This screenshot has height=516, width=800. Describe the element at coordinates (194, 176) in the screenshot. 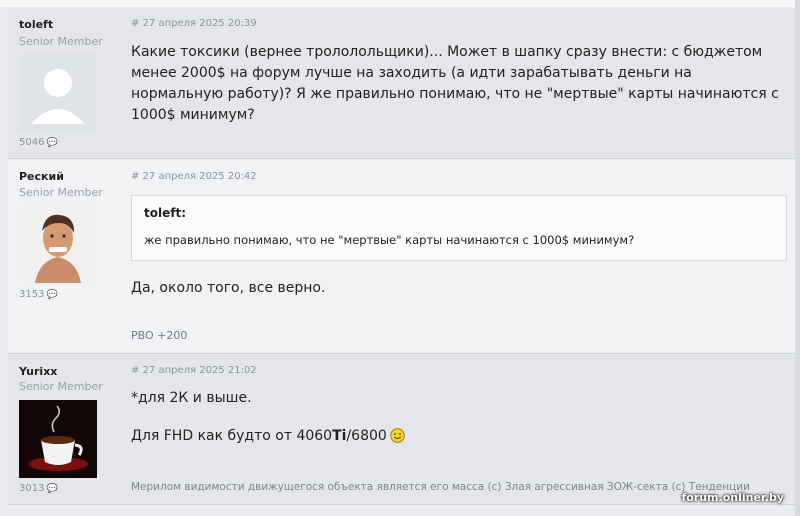

I see `post-date: # 27 апреля 2025 20:42` at that location.